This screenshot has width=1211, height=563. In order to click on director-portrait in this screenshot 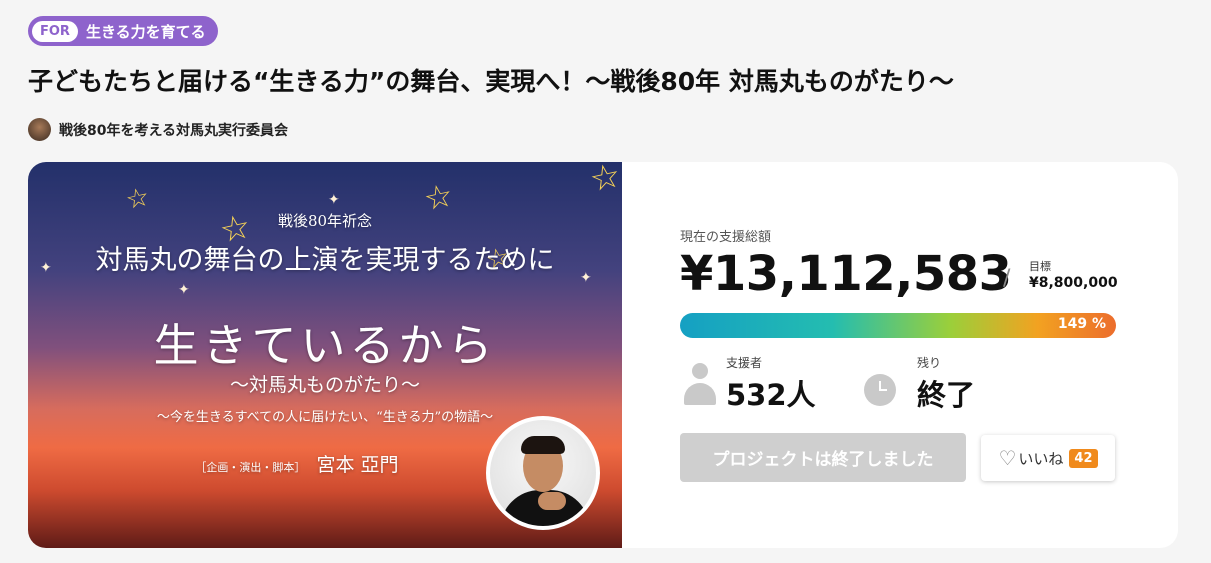, I will do `click(543, 473)`.